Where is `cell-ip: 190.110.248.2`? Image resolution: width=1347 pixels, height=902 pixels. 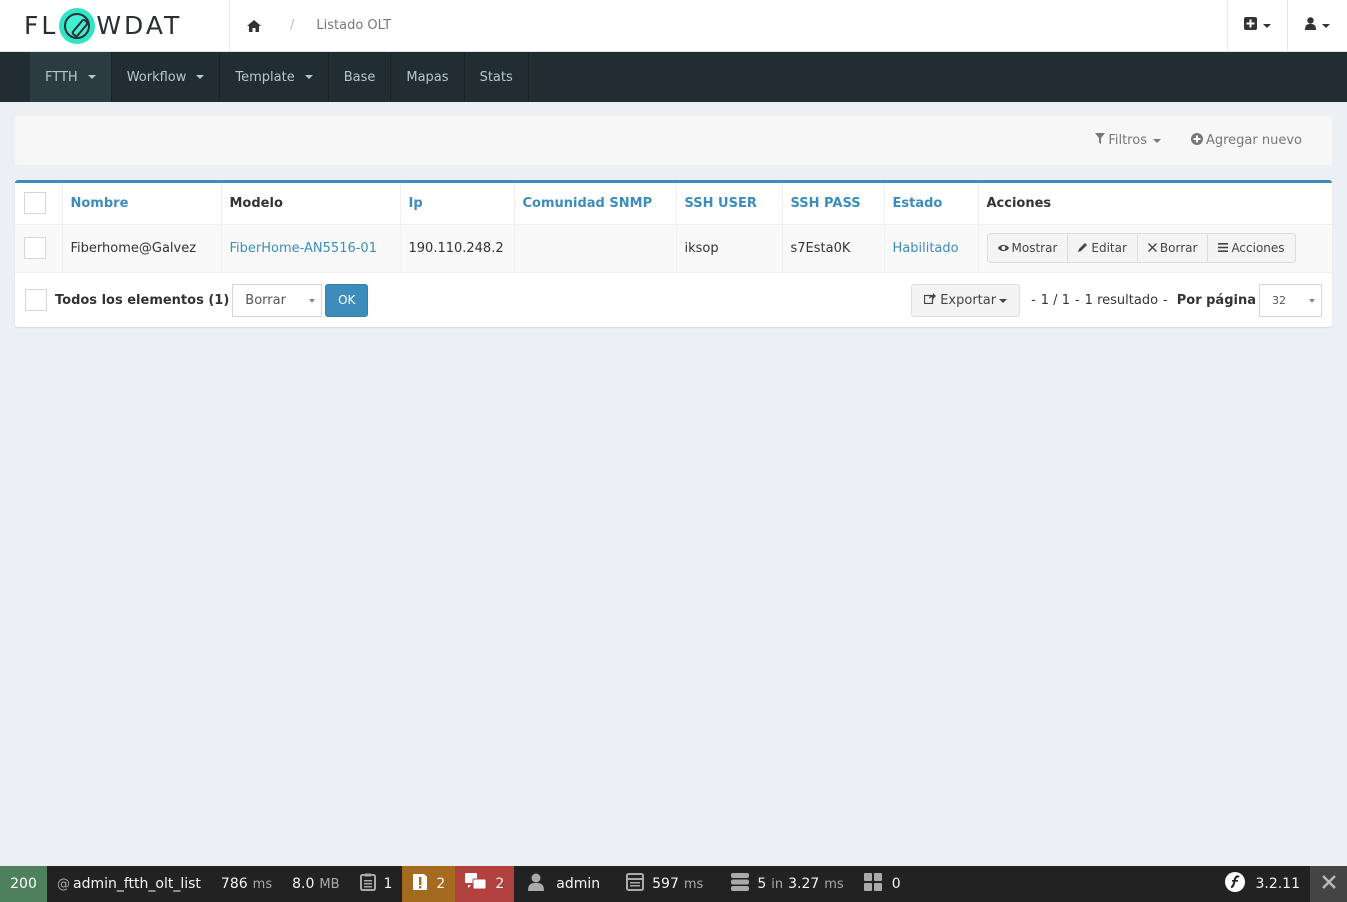 cell-ip: 190.110.248.2 is located at coordinates (457, 248).